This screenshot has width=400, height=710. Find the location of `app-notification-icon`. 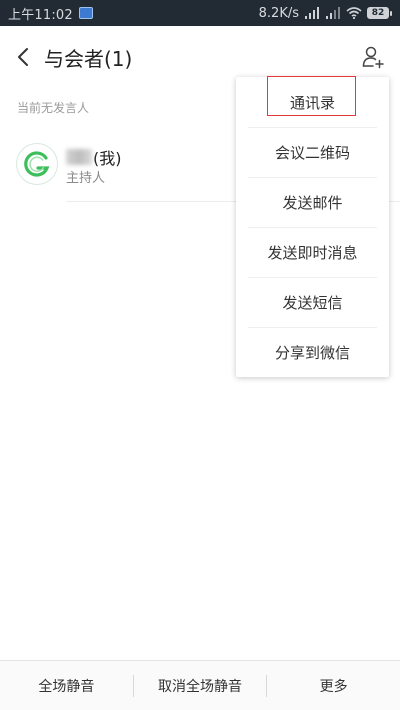

app-notification-icon is located at coordinates (85, 13).